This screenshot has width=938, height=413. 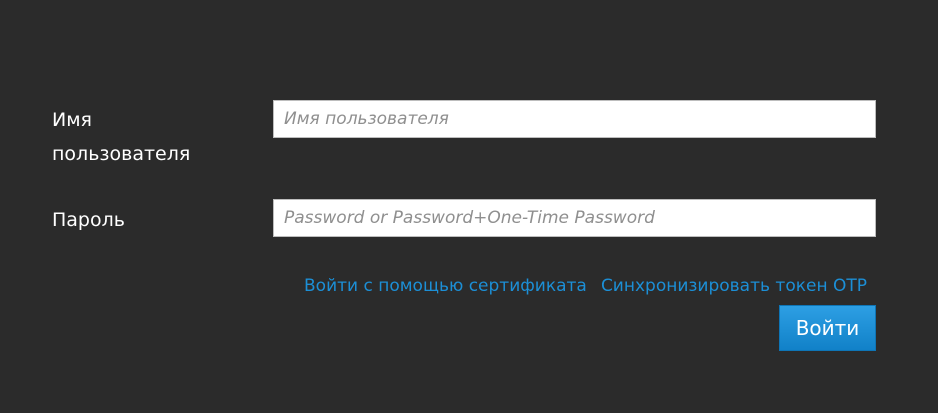 What do you see at coordinates (121, 154) in the screenshot?
I see `username-label-line2: пользователя` at bounding box center [121, 154].